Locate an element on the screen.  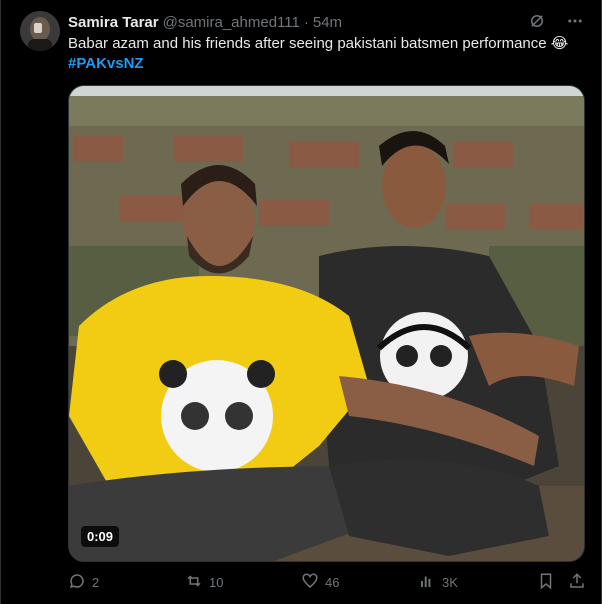
bookmark-icon is located at coordinates (546, 582).